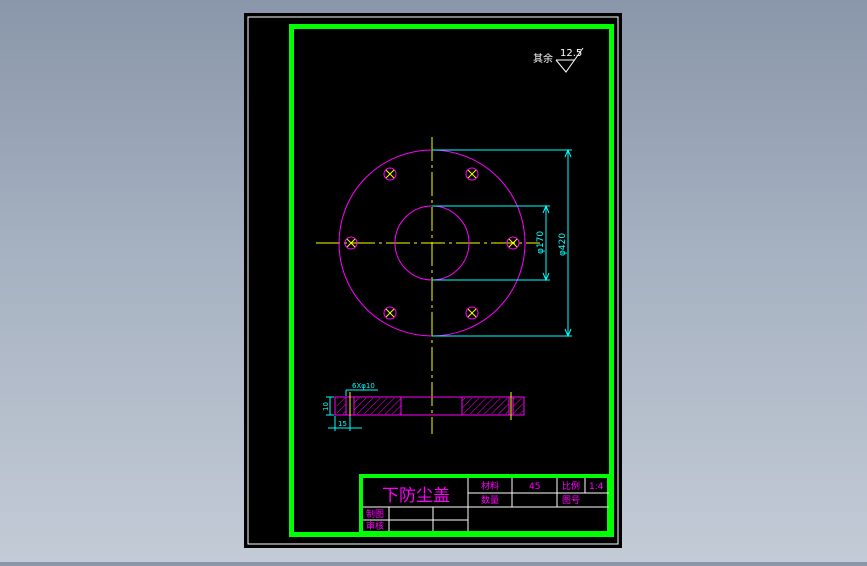 This screenshot has width=867, height=566. What do you see at coordinates (563, 244) in the screenshot?
I see `outer-diameter-label: φ420` at bounding box center [563, 244].